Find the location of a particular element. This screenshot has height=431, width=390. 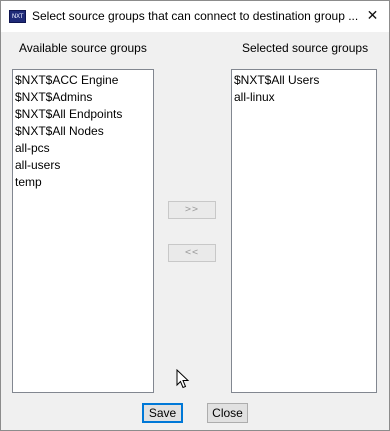

list-item: all-users is located at coordinates (83, 165).